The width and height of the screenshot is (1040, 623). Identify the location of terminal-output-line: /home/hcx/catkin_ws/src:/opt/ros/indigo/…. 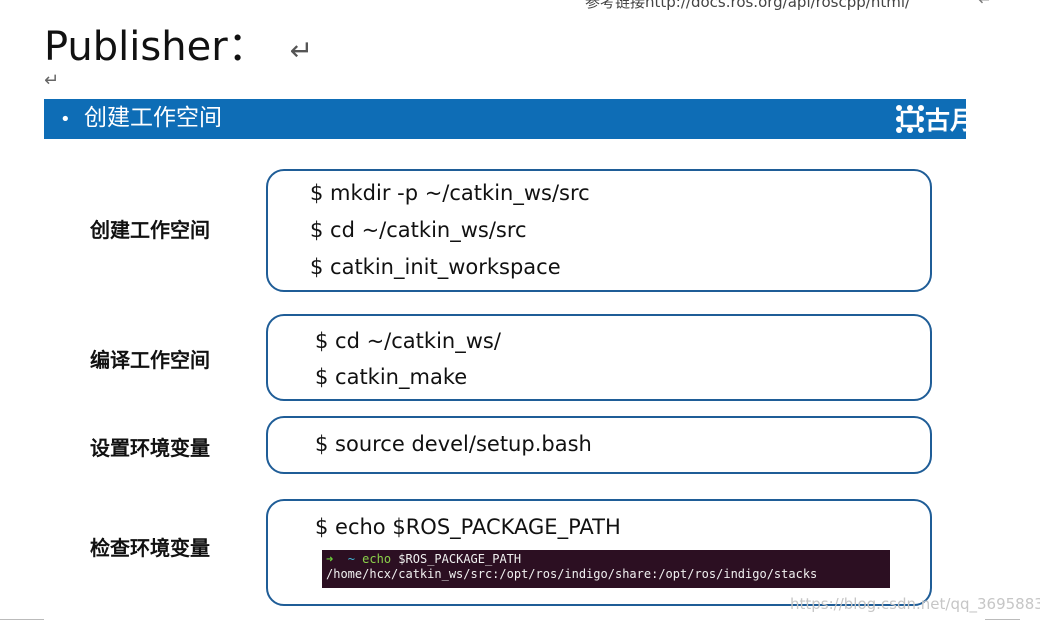
(572, 574).